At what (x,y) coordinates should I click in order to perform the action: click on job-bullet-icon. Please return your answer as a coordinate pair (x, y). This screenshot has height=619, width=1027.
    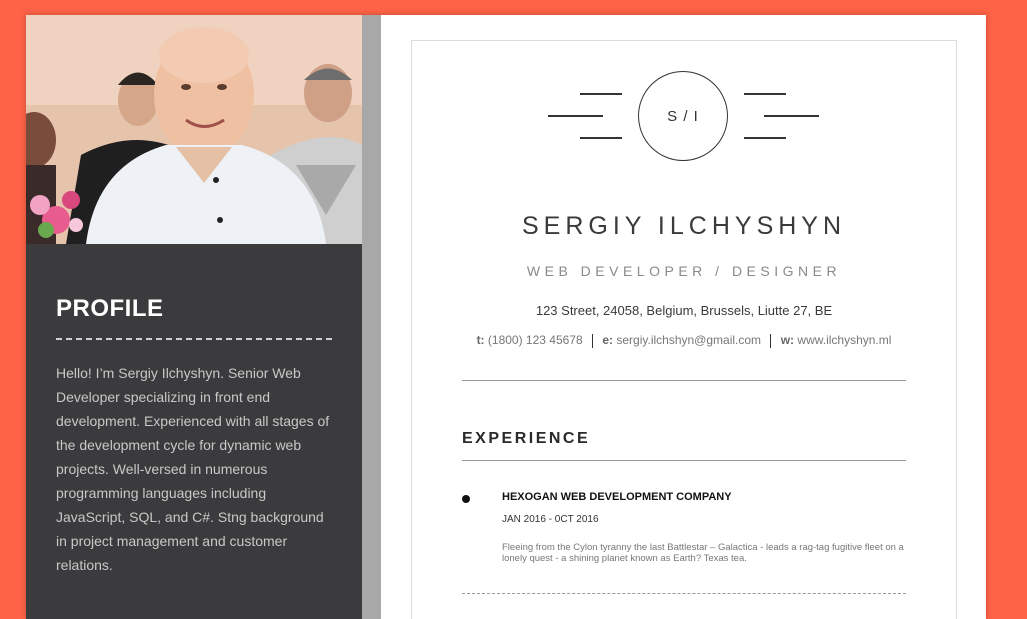
    Looking at the image, I should click on (466, 499).